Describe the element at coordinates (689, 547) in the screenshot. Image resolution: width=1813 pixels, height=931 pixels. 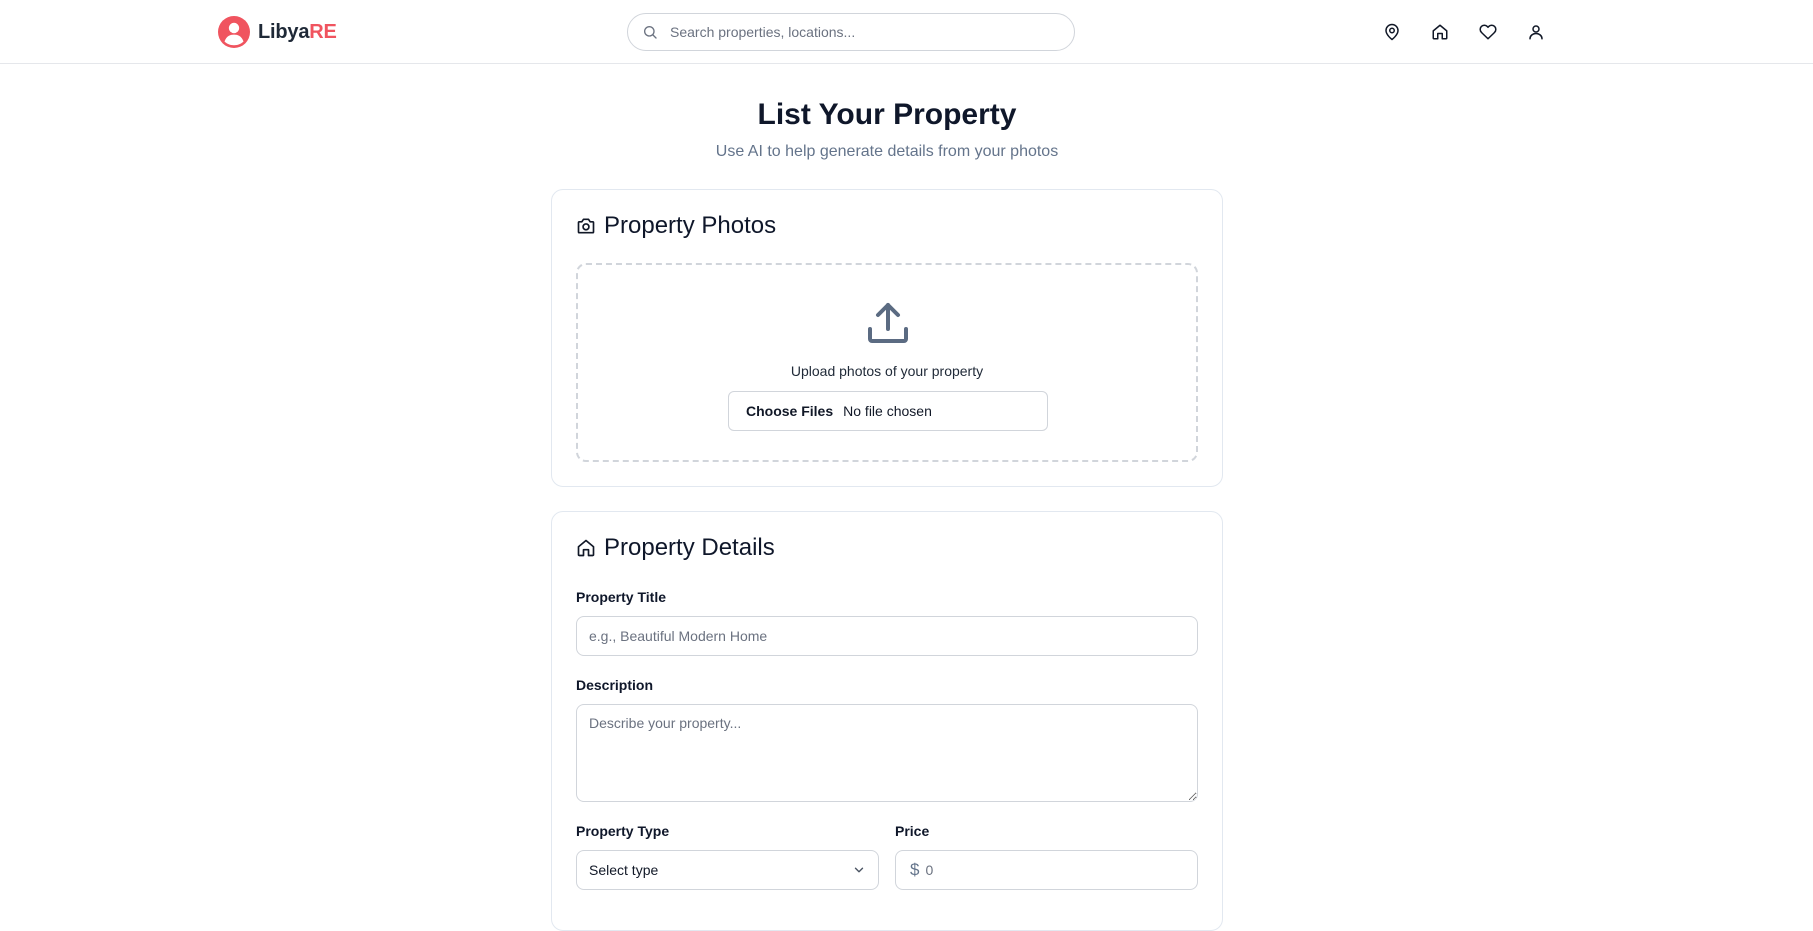
I see `details-card-title: Property Details` at that location.